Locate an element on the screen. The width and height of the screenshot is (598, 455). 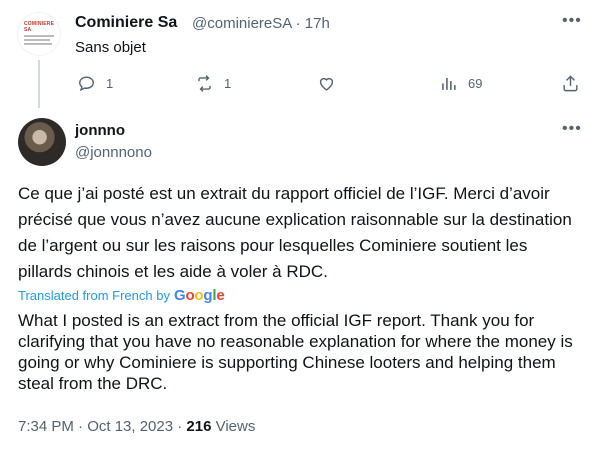
retweet-count: 1 is located at coordinates (228, 83).